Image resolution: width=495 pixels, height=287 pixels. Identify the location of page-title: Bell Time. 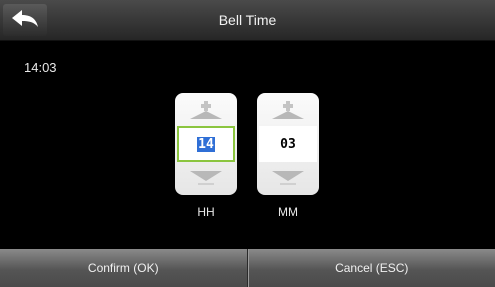
(247, 20).